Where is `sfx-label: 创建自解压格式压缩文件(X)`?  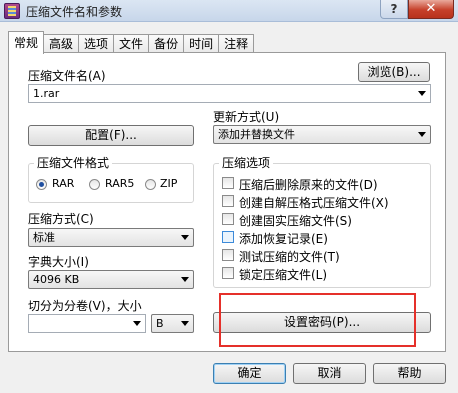 sfx-label: 创建自解压格式压缩文件(X) is located at coordinates (314, 203).